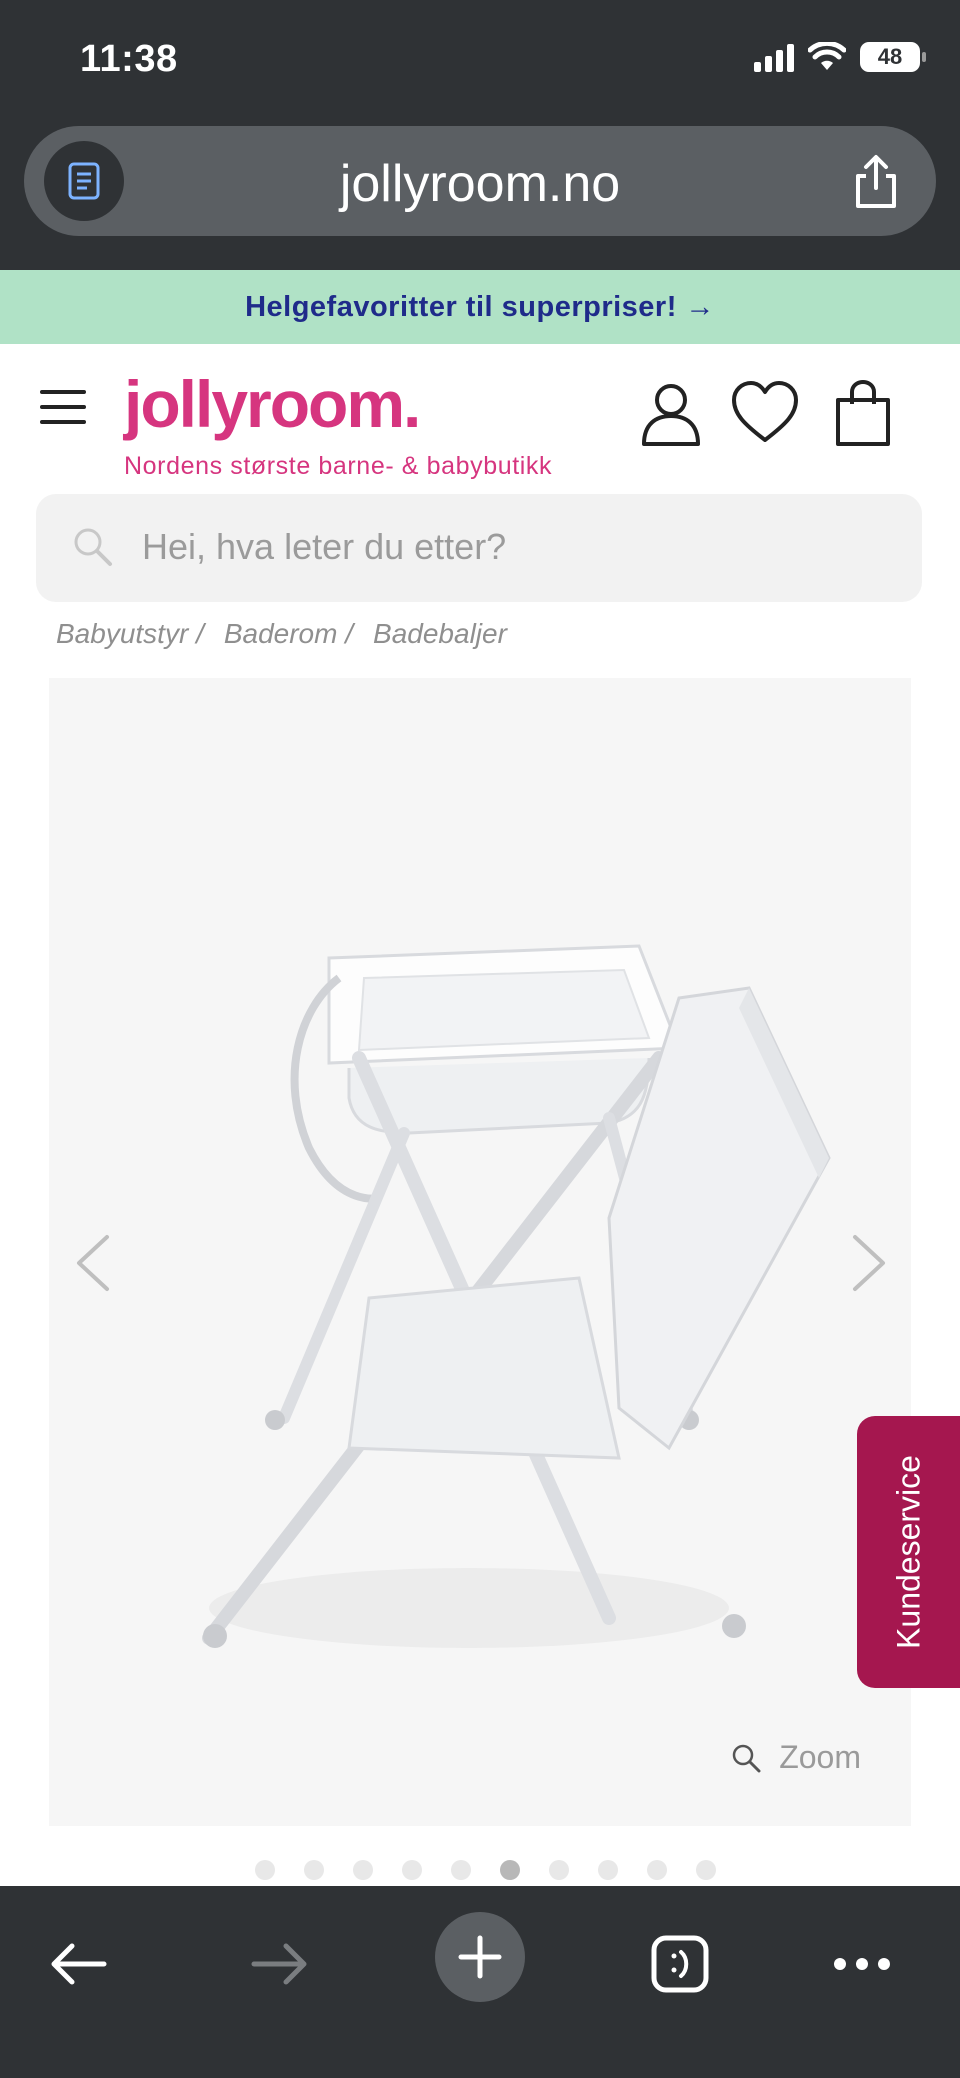 Image resolution: width=960 pixels, height=2078 pixels. I want to click on breadcrumb-item: Babyutstyr /, so click(135, 634).